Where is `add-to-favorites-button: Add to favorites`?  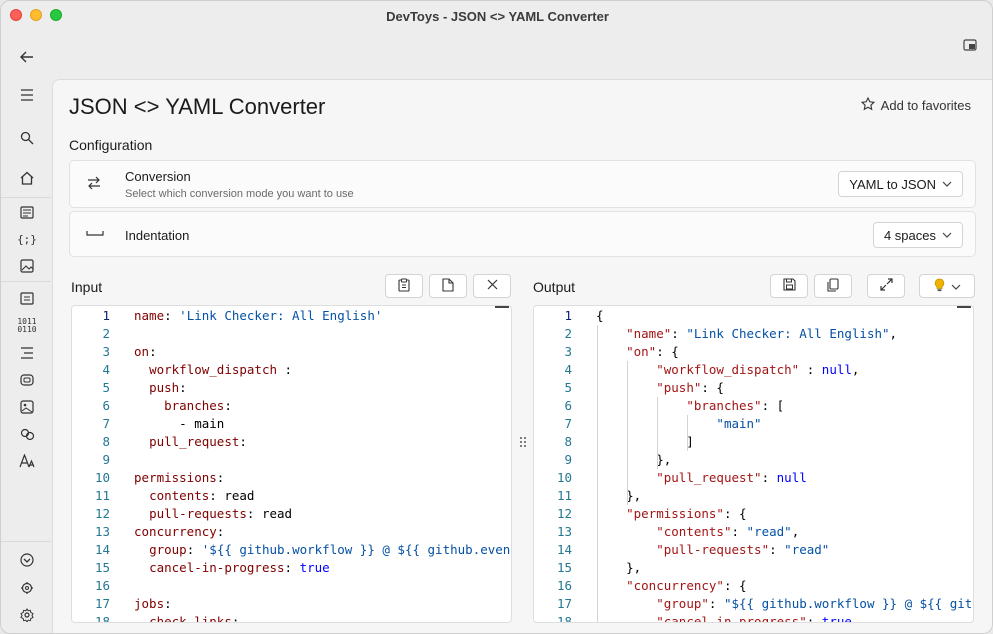 add-to-favorites-button: Add to favorites is located at coordinates (915, 105).